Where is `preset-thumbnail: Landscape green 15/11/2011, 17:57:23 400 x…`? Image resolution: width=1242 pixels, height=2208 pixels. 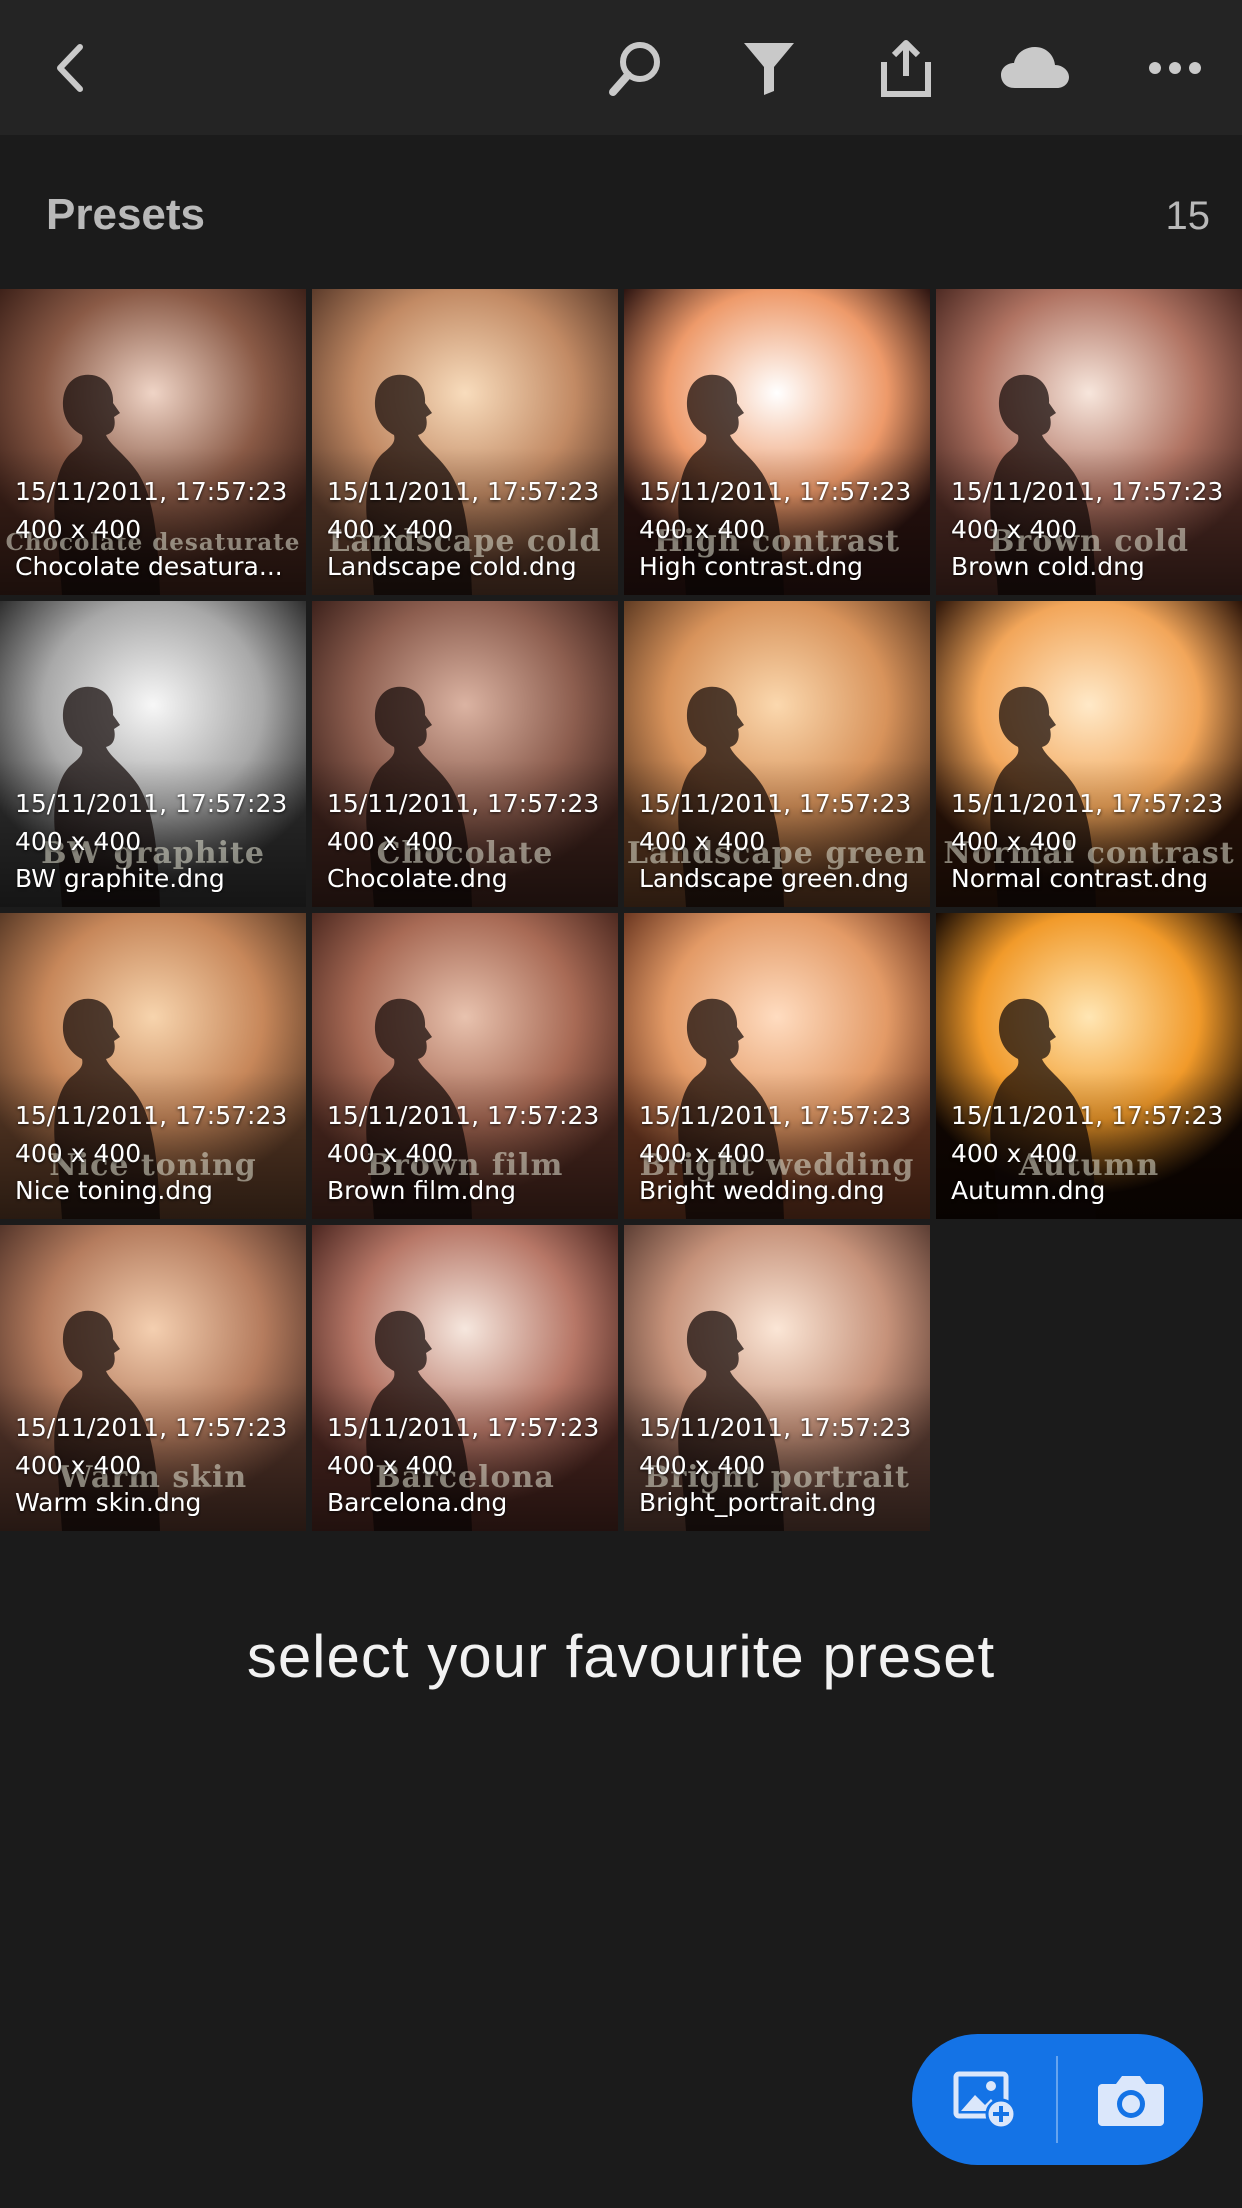 preset-thumbnail: Landscape green 15/11/2011, 17:57:23 400 x… is located at coordinates (777, 754).